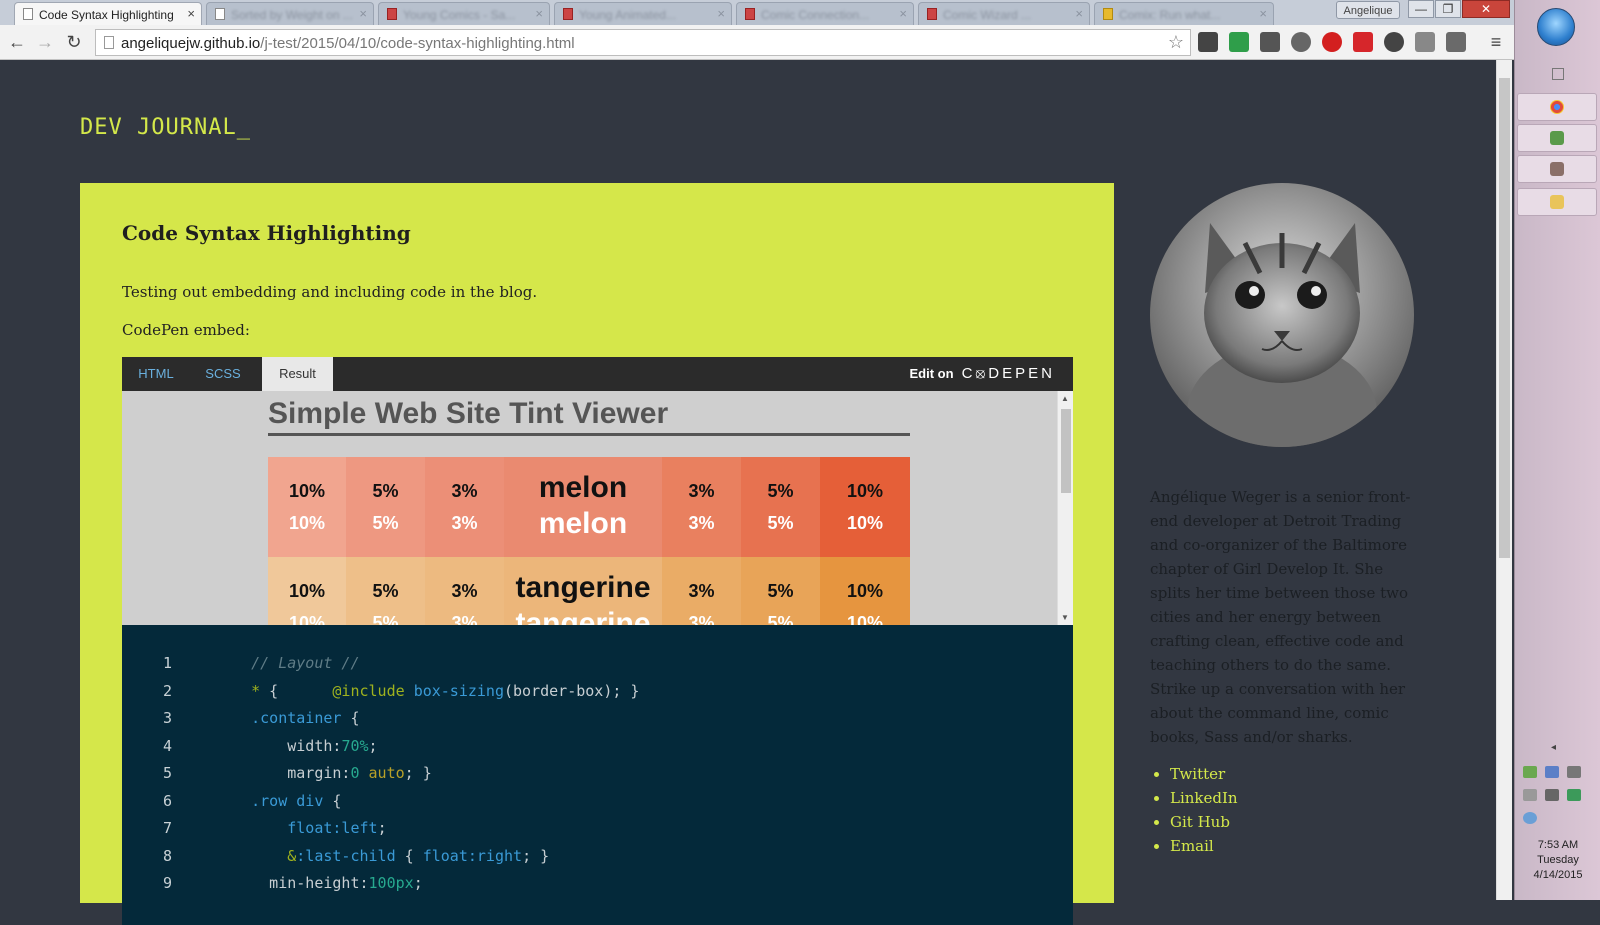 This screenshot has height=925, width=1600. Describe the element at coordinates (1552, 795) in the screenshot. I see `volume-icon` at that location.